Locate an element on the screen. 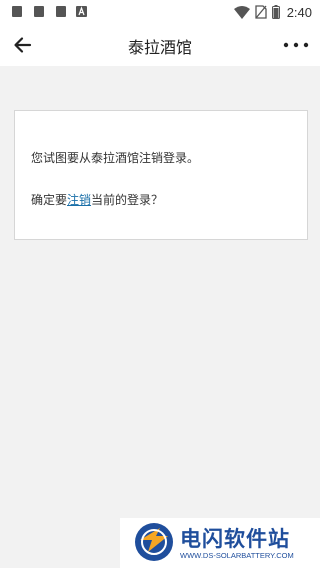  battery-icon is located at coordinates (275, 12).